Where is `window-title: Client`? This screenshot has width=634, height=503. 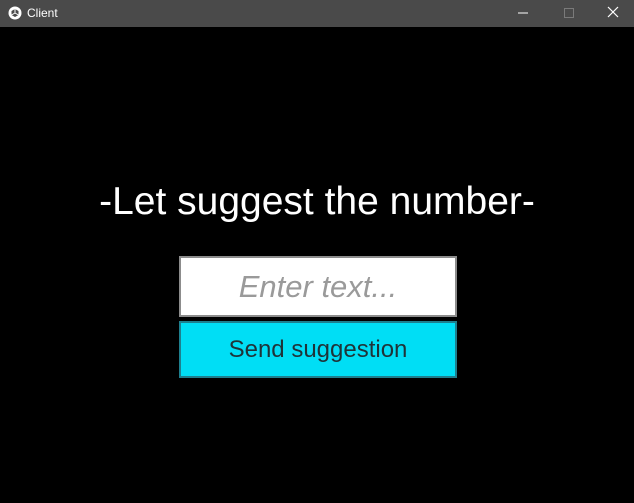
window-title: Client is located at coordinates (42, 13).